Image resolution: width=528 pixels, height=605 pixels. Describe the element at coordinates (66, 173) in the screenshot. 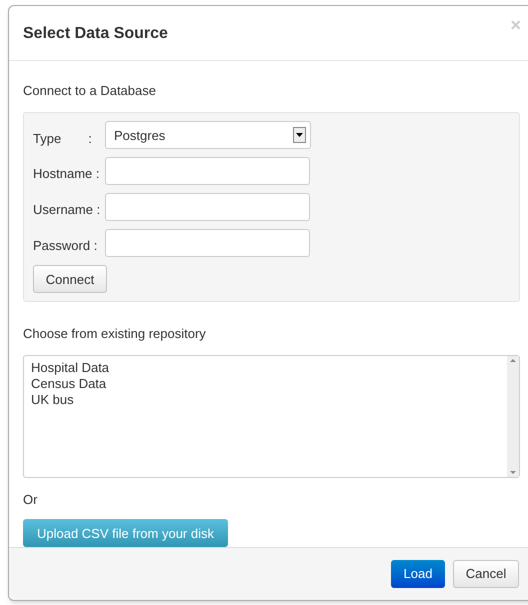

I see `field-label: Hostname :` at that location.